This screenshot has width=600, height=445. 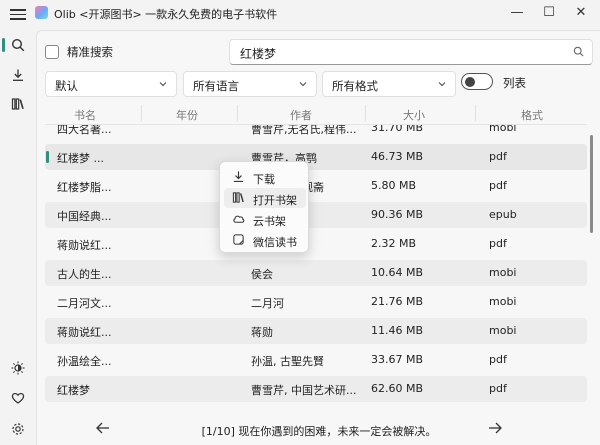 I want to click on menu-item-download: 下载, so click(x=265, y=177).